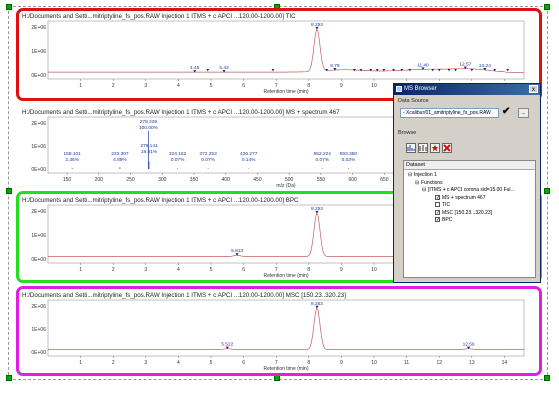 Image resolution: width=559 pixels, height=400 pixels. I want to click on tree-node: ✓ BPC, so click(440, 220).